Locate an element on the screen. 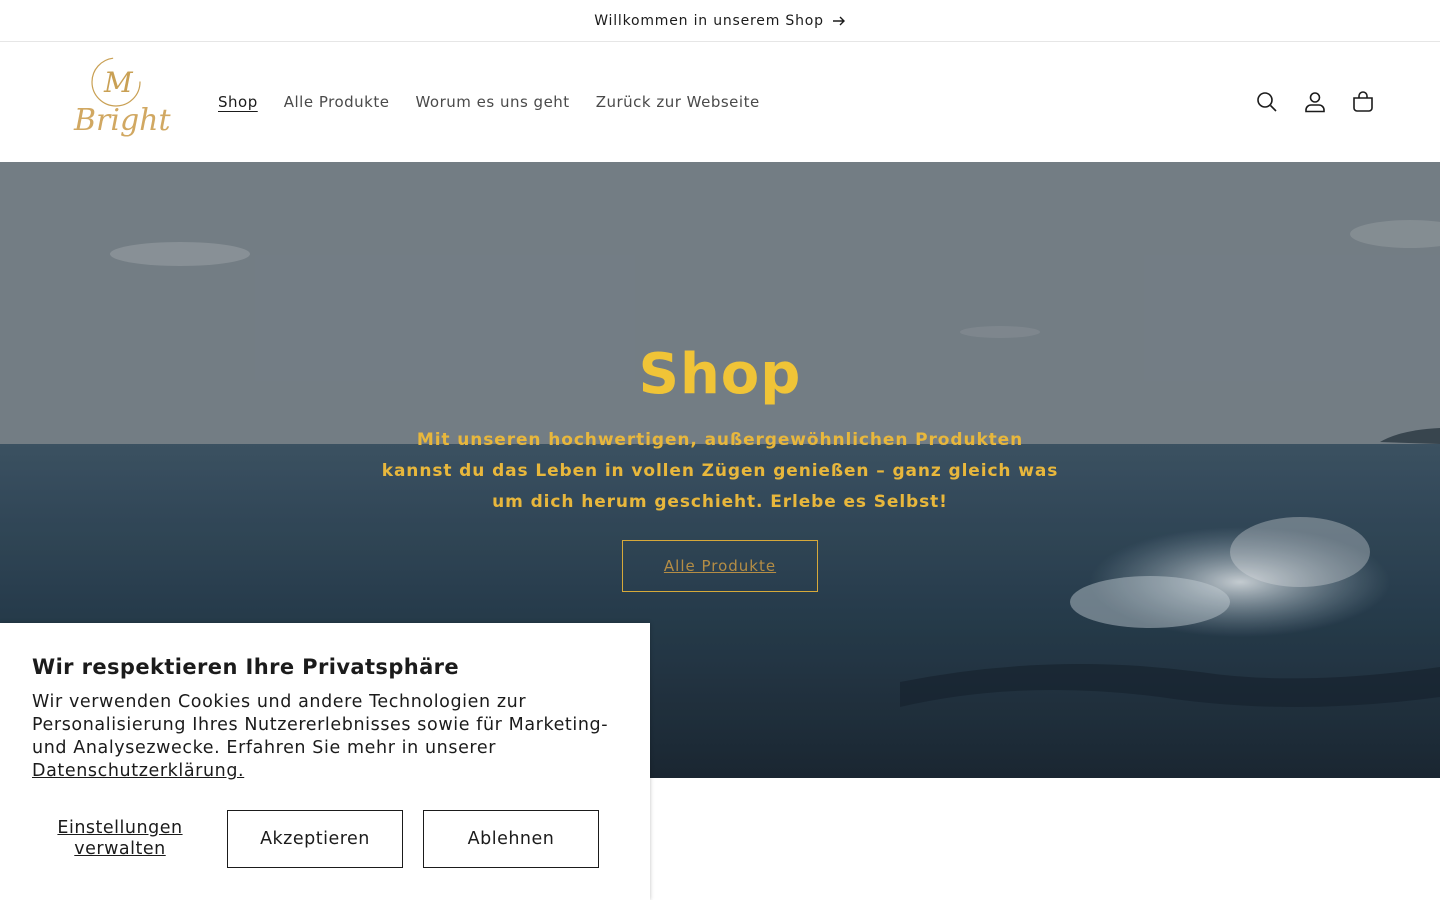 This screenshot has width=1440, height=900. nav-item-zurueck-zur-webseite: Zurück zur Webseite is located at coordinates (678, 102).